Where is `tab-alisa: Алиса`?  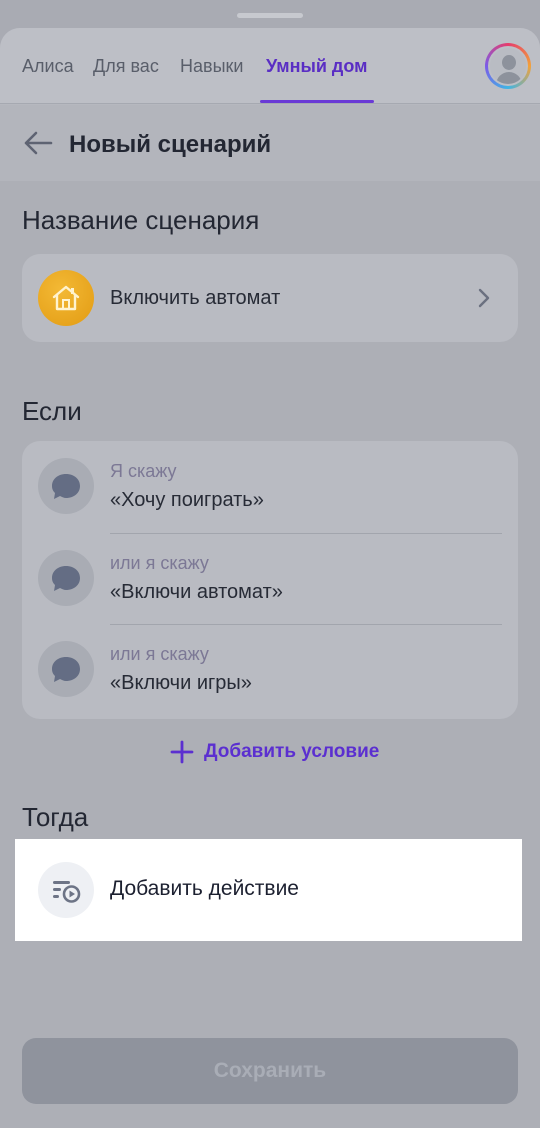 tab-alisa: Алиса is located at coordinates (48, 66).